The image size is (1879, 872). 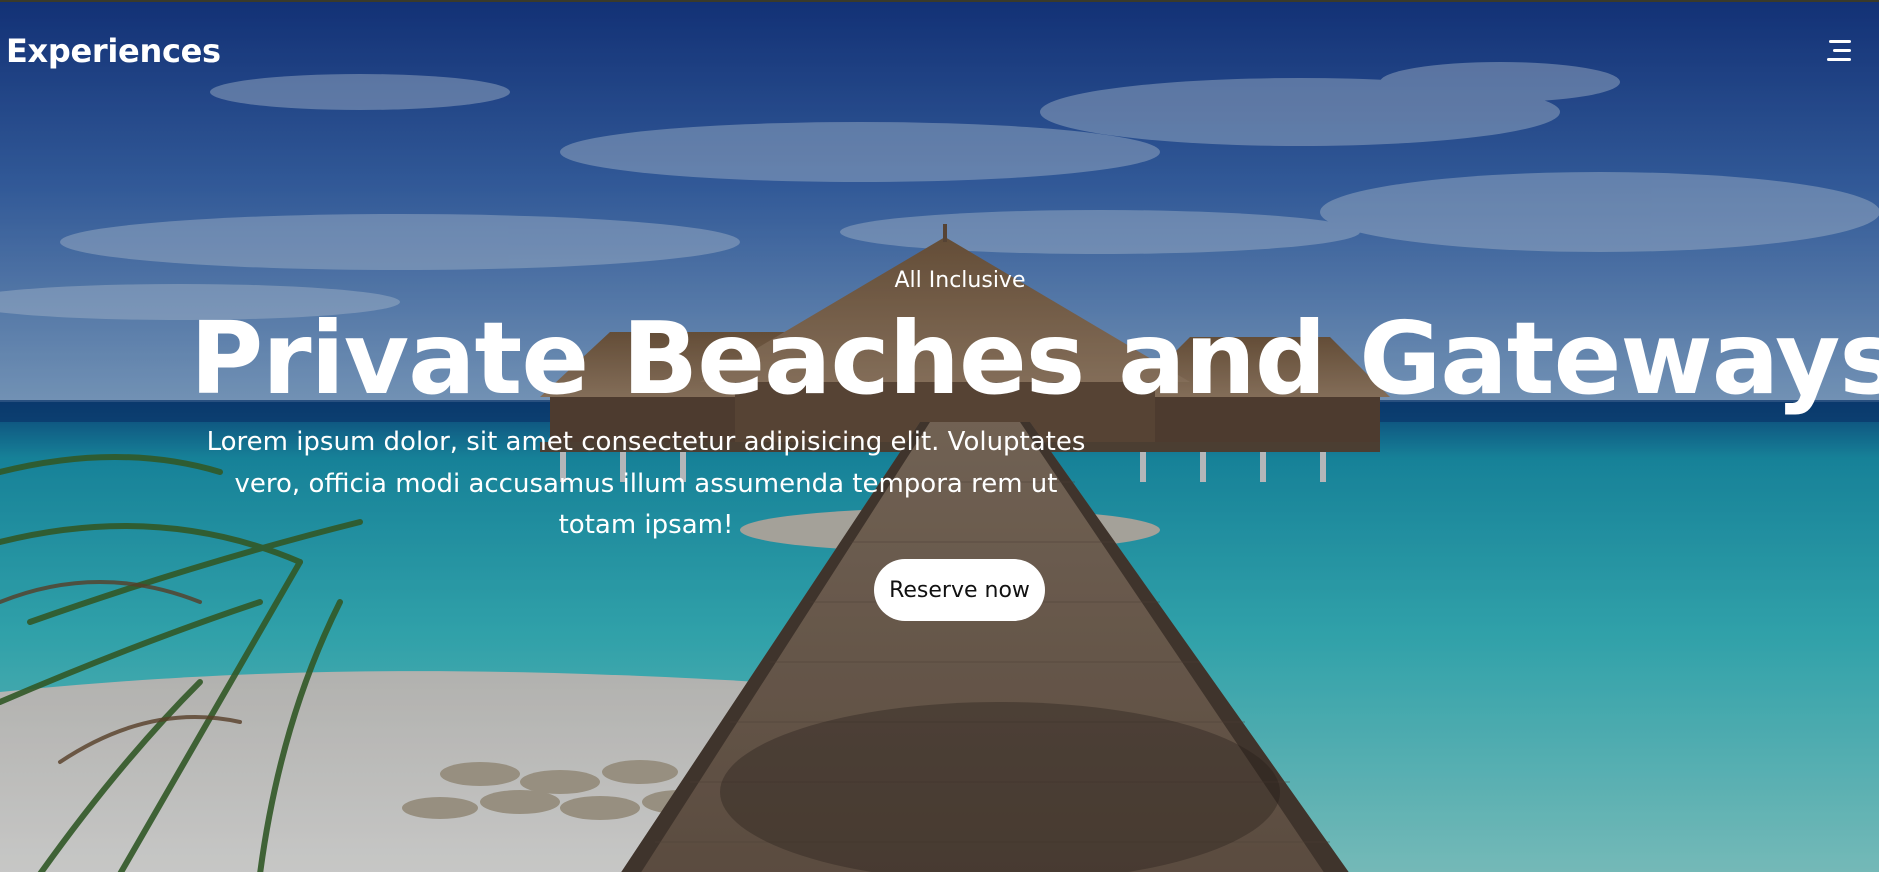 I want to click on hero-headline: Private Beaches and Gateways, so click(x=1034, y=358).